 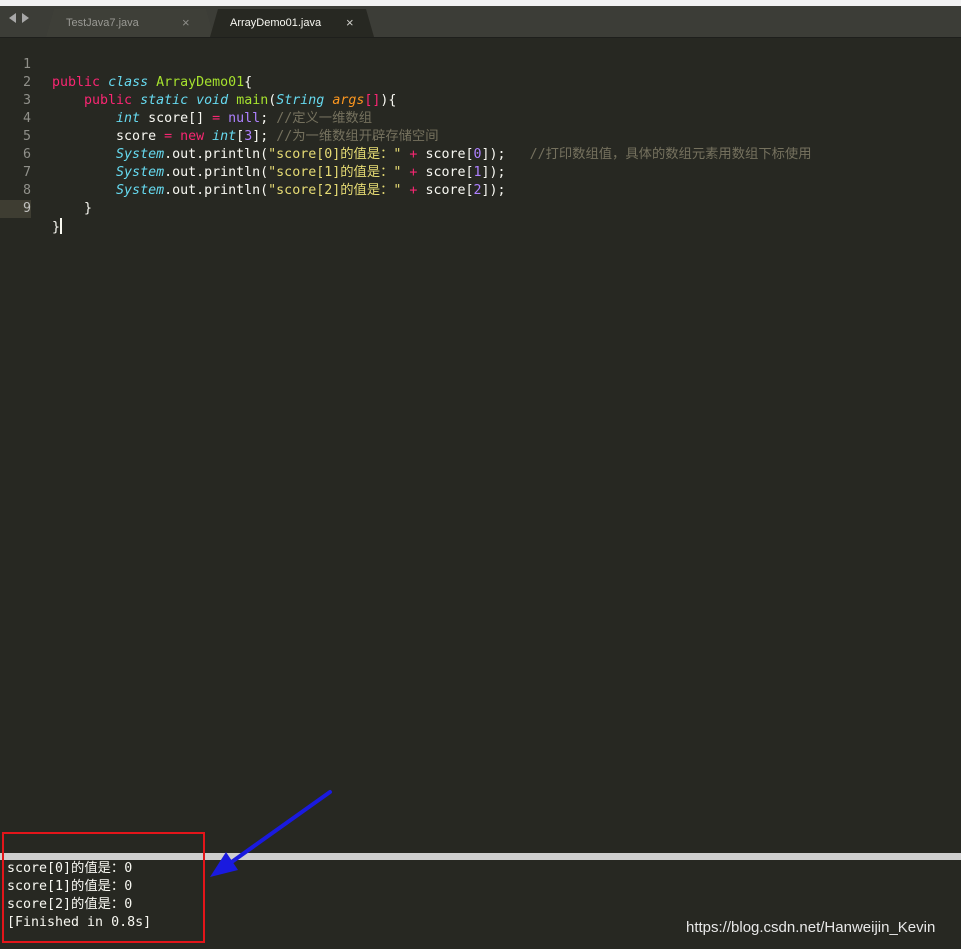 What do you see at coordinates (480, 190) in the screenshot?
I see `code-line-8: 8 }` at bounding box center [480, 190].